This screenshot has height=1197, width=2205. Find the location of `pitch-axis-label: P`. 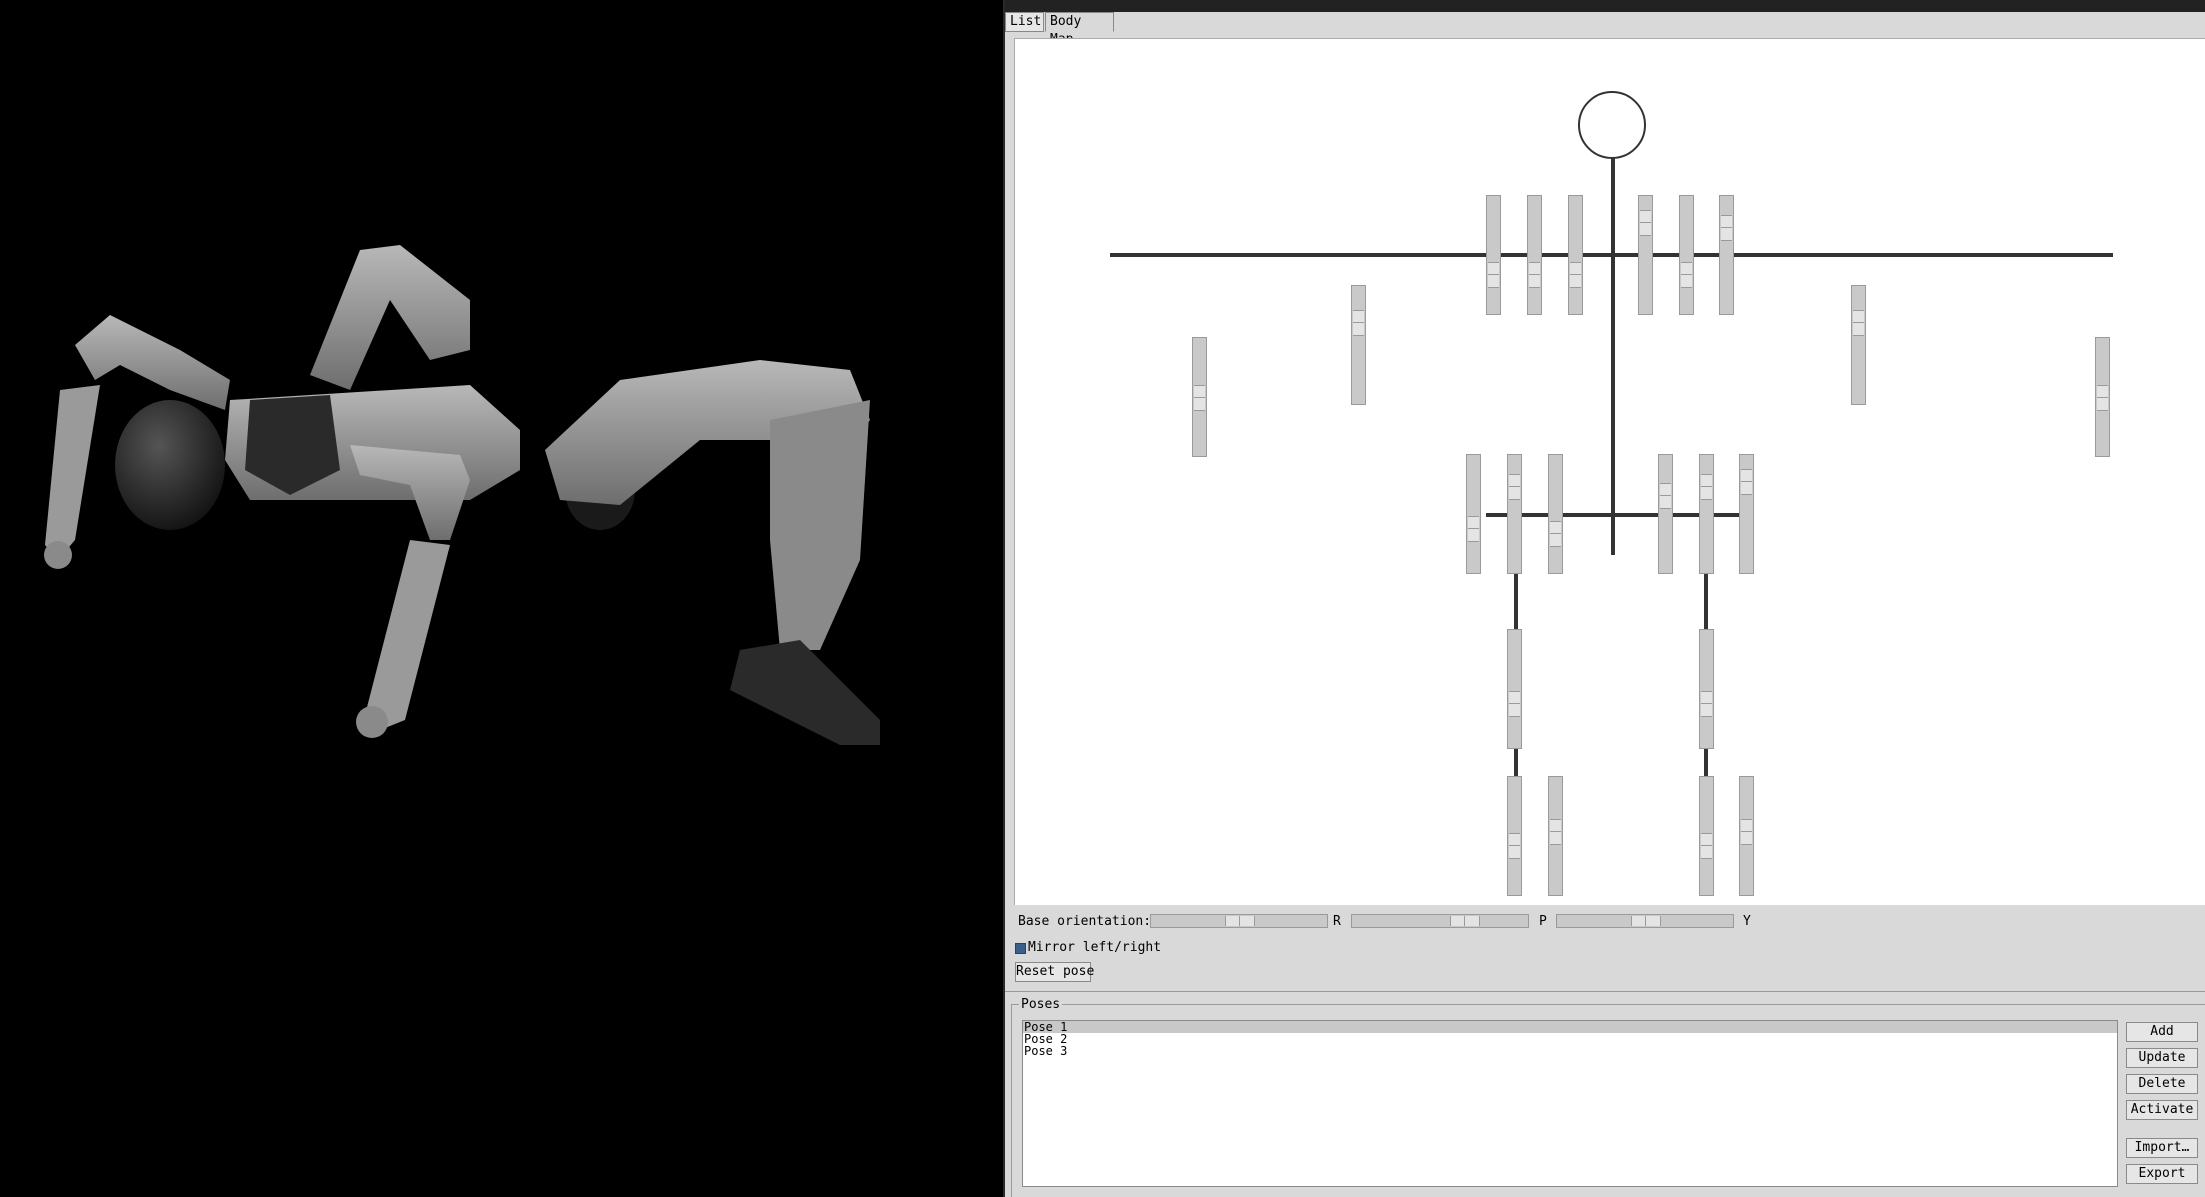

pitch-axis-label: P is located at coordinates (1543, 921).